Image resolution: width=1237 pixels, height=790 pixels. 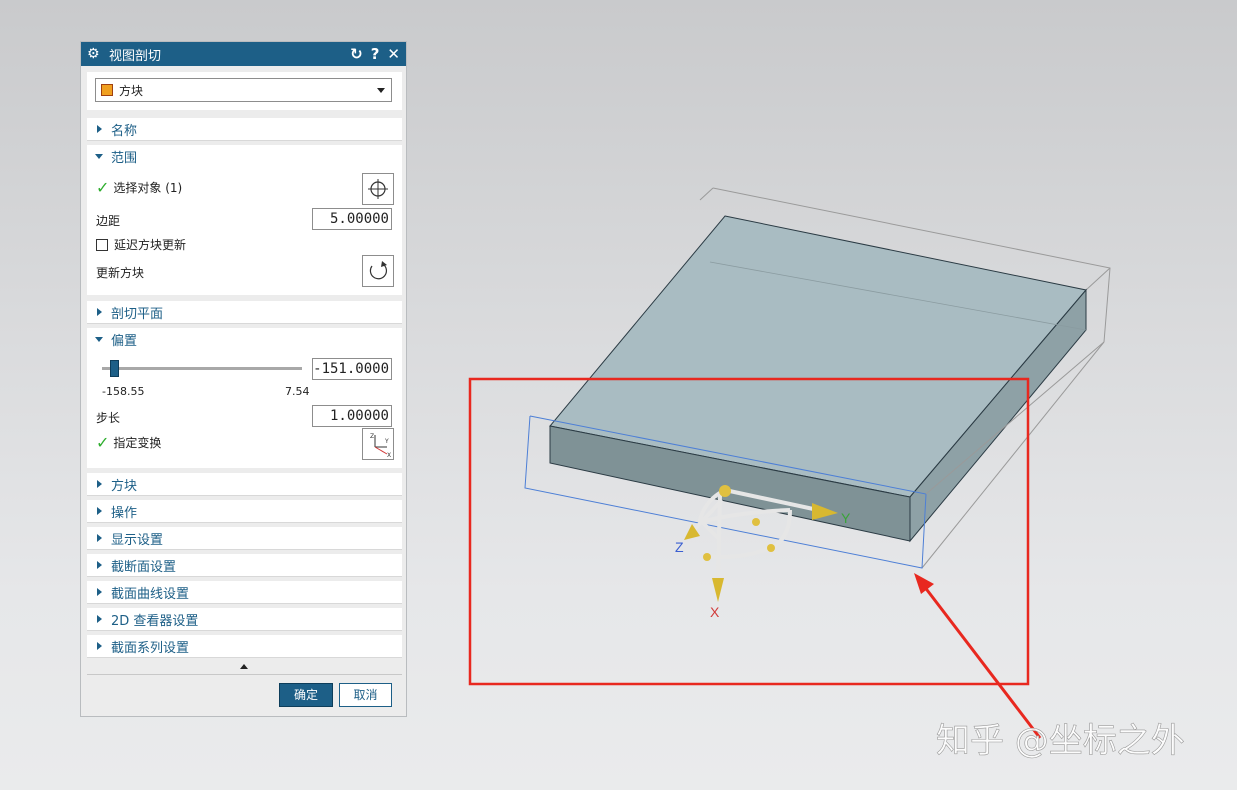 What do you see at coordinates (244, 565) in the screenshot?
I see `section-section-settings: 截断面设置` at bounding box center [244, 565].